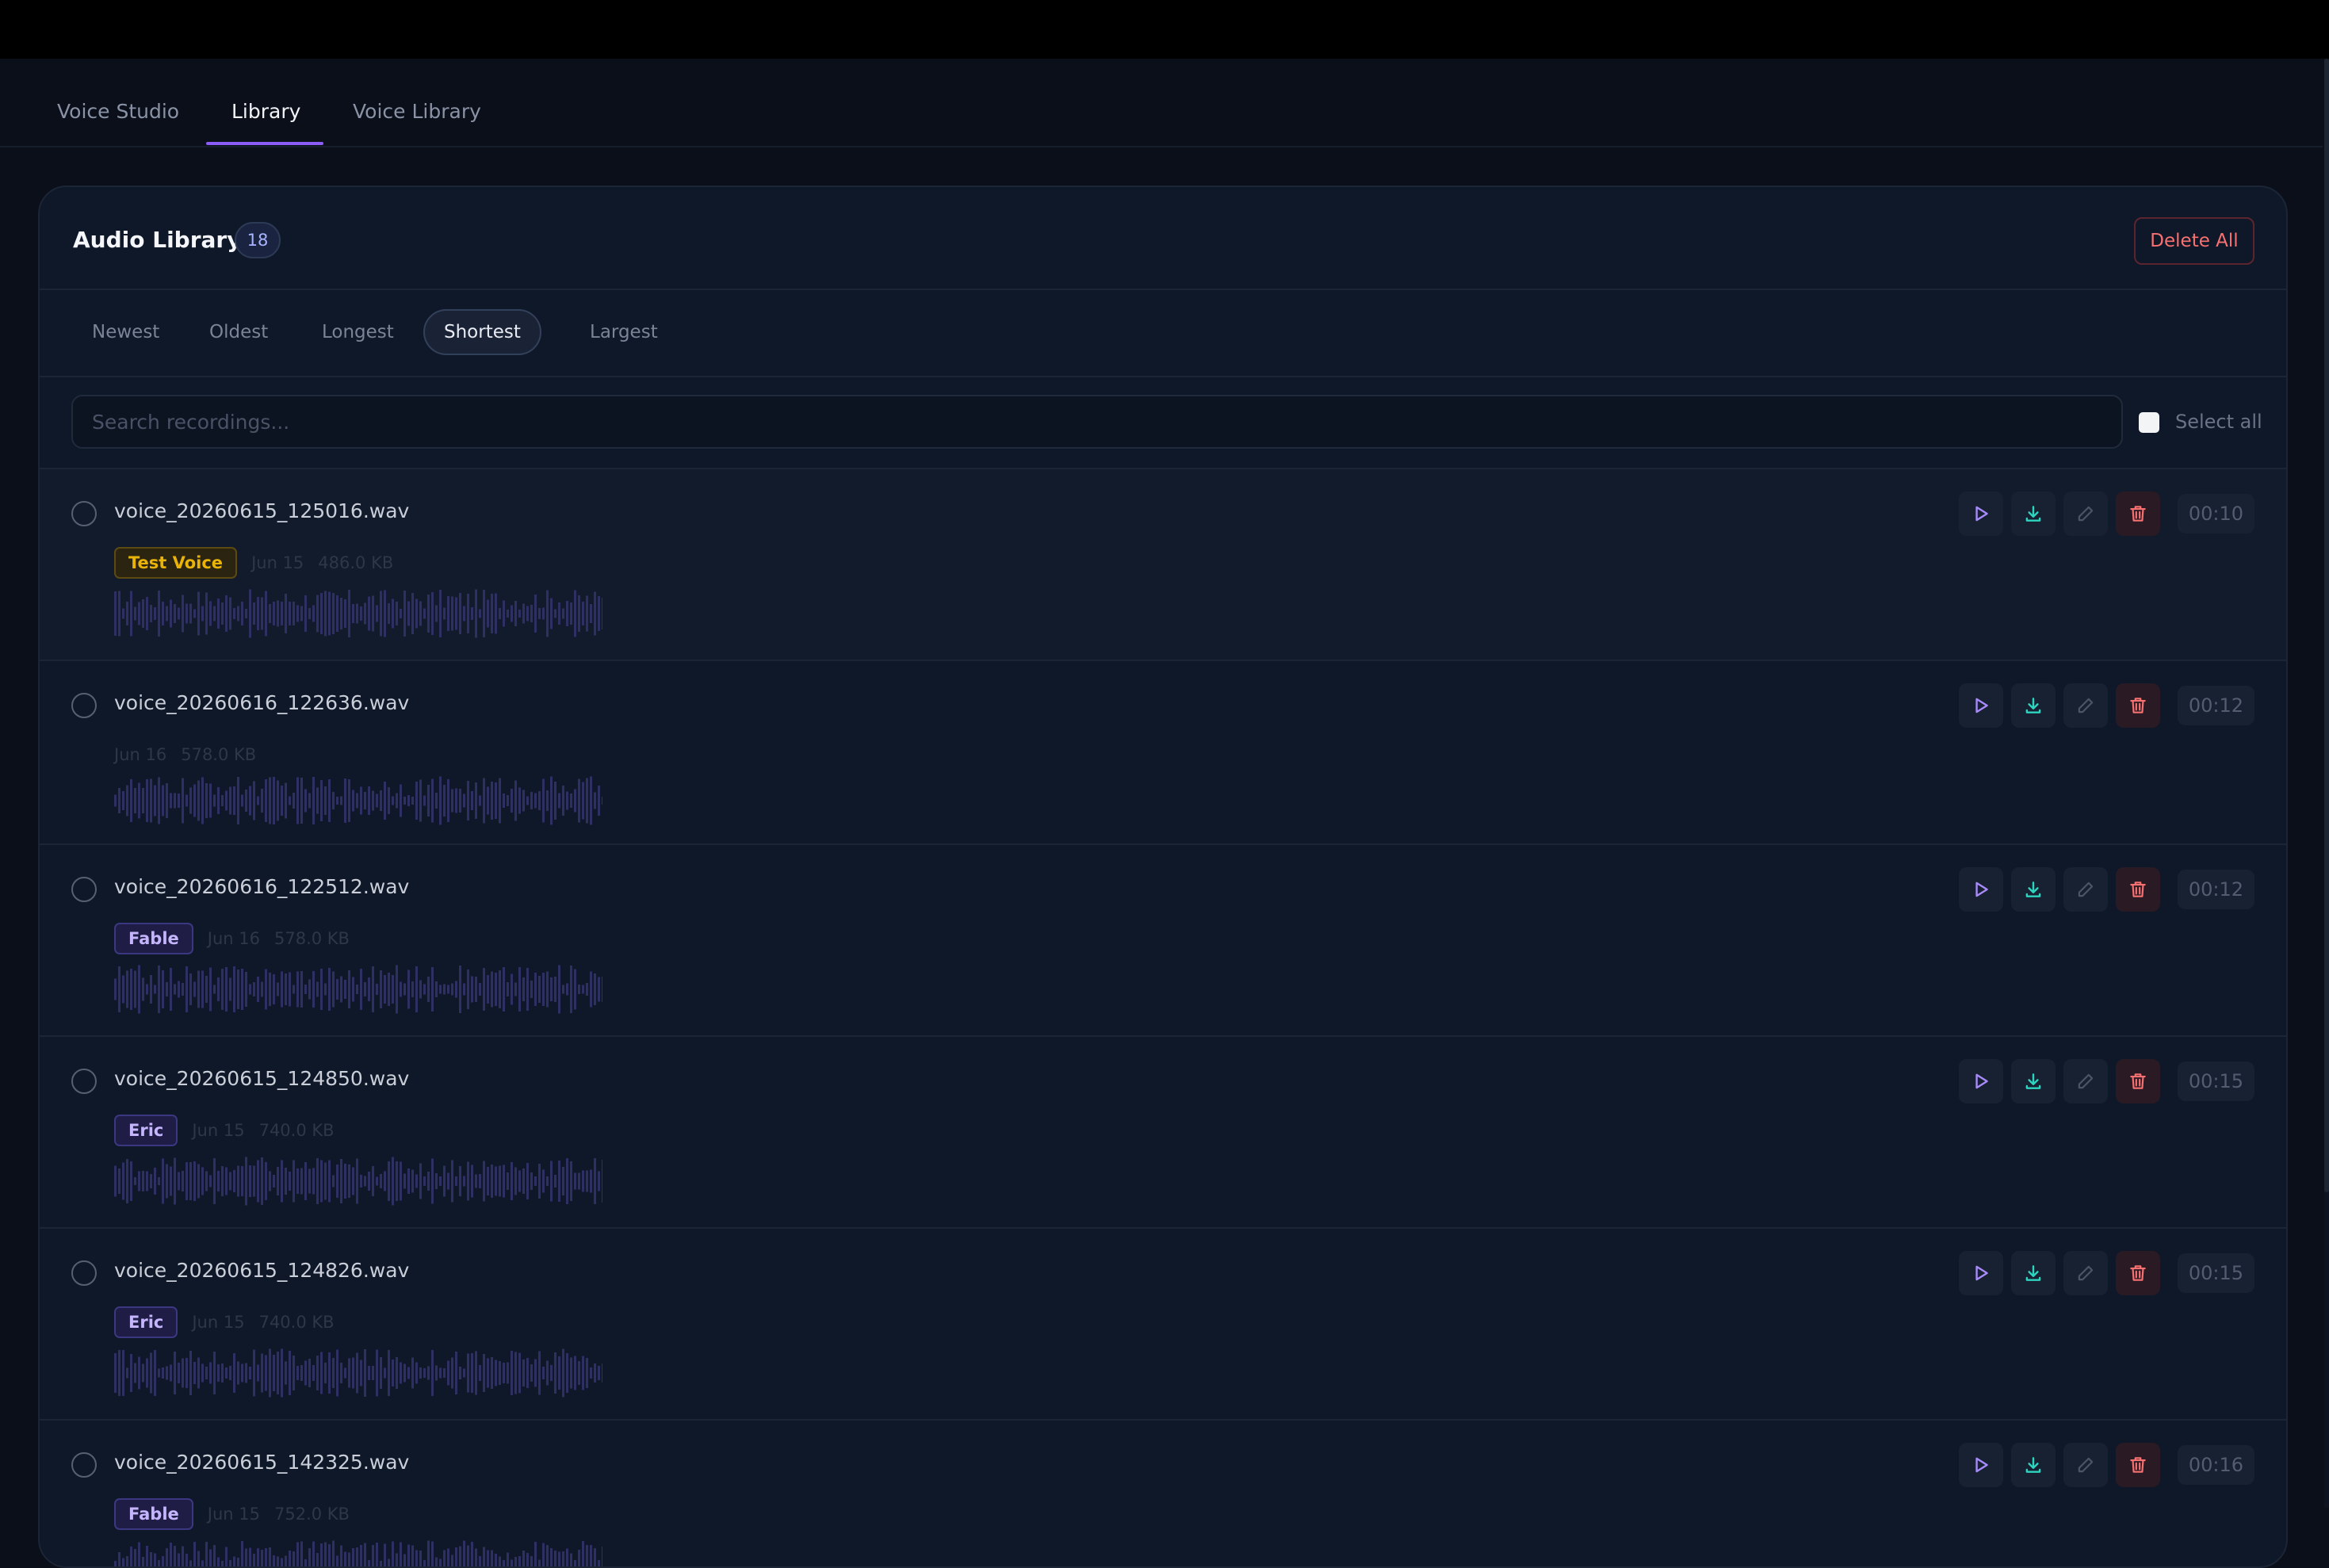  What do you see at coordinates (219, 754) in the screenshot?
I see `recording-size: 578.0 KB` at bounding box center [219, 754].